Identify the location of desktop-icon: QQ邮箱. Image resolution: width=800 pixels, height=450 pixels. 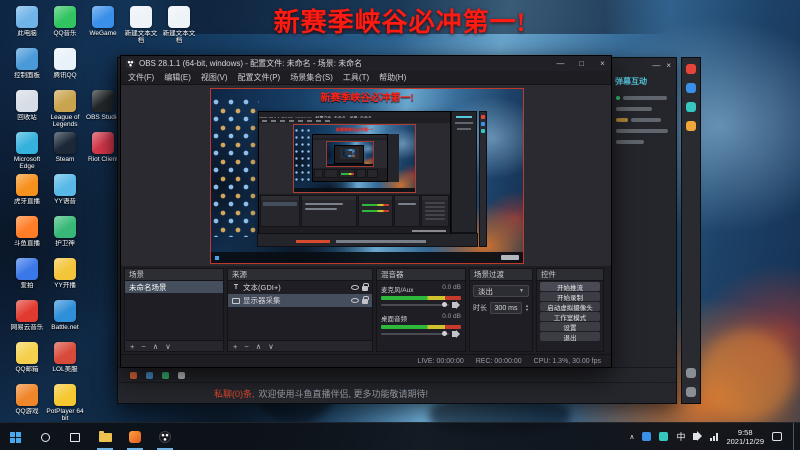
(27, 357).